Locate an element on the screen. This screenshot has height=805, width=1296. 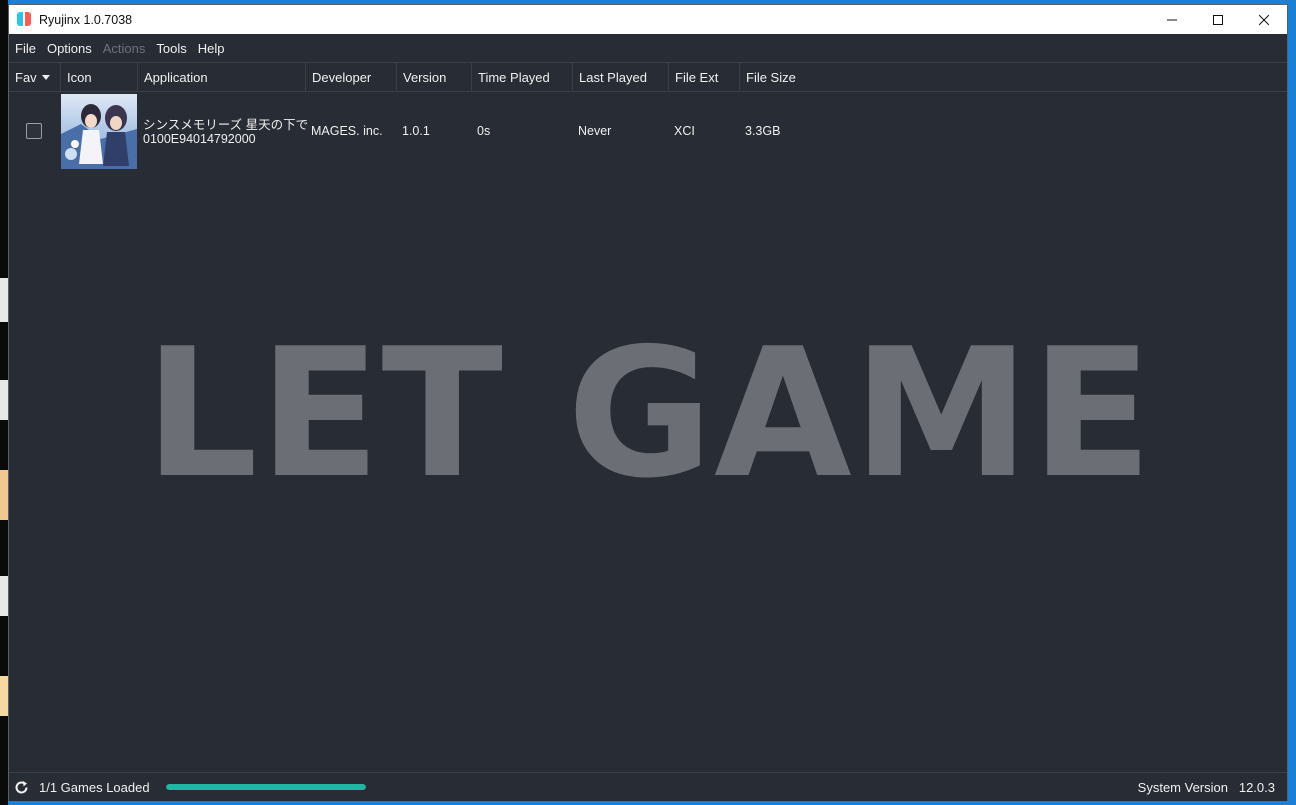
sort-descending-icon is located at coordinates (45, 77).